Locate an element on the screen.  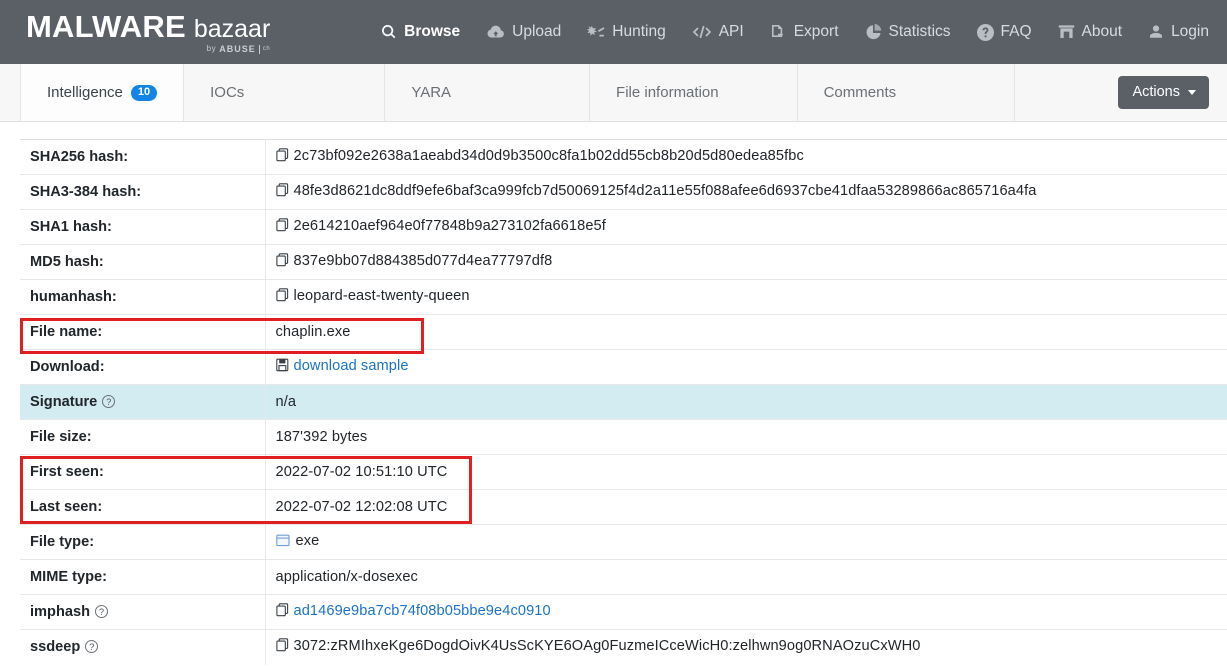
nav-item-browse: Browse is located at coordinates (420, 32).